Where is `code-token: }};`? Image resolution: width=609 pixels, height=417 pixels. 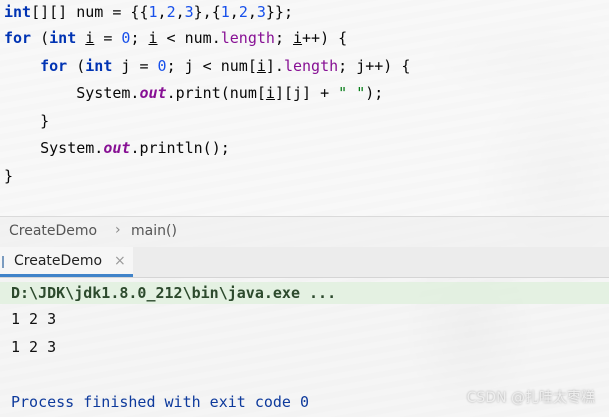
code-token: }}; is located at coordinates (279, 12).